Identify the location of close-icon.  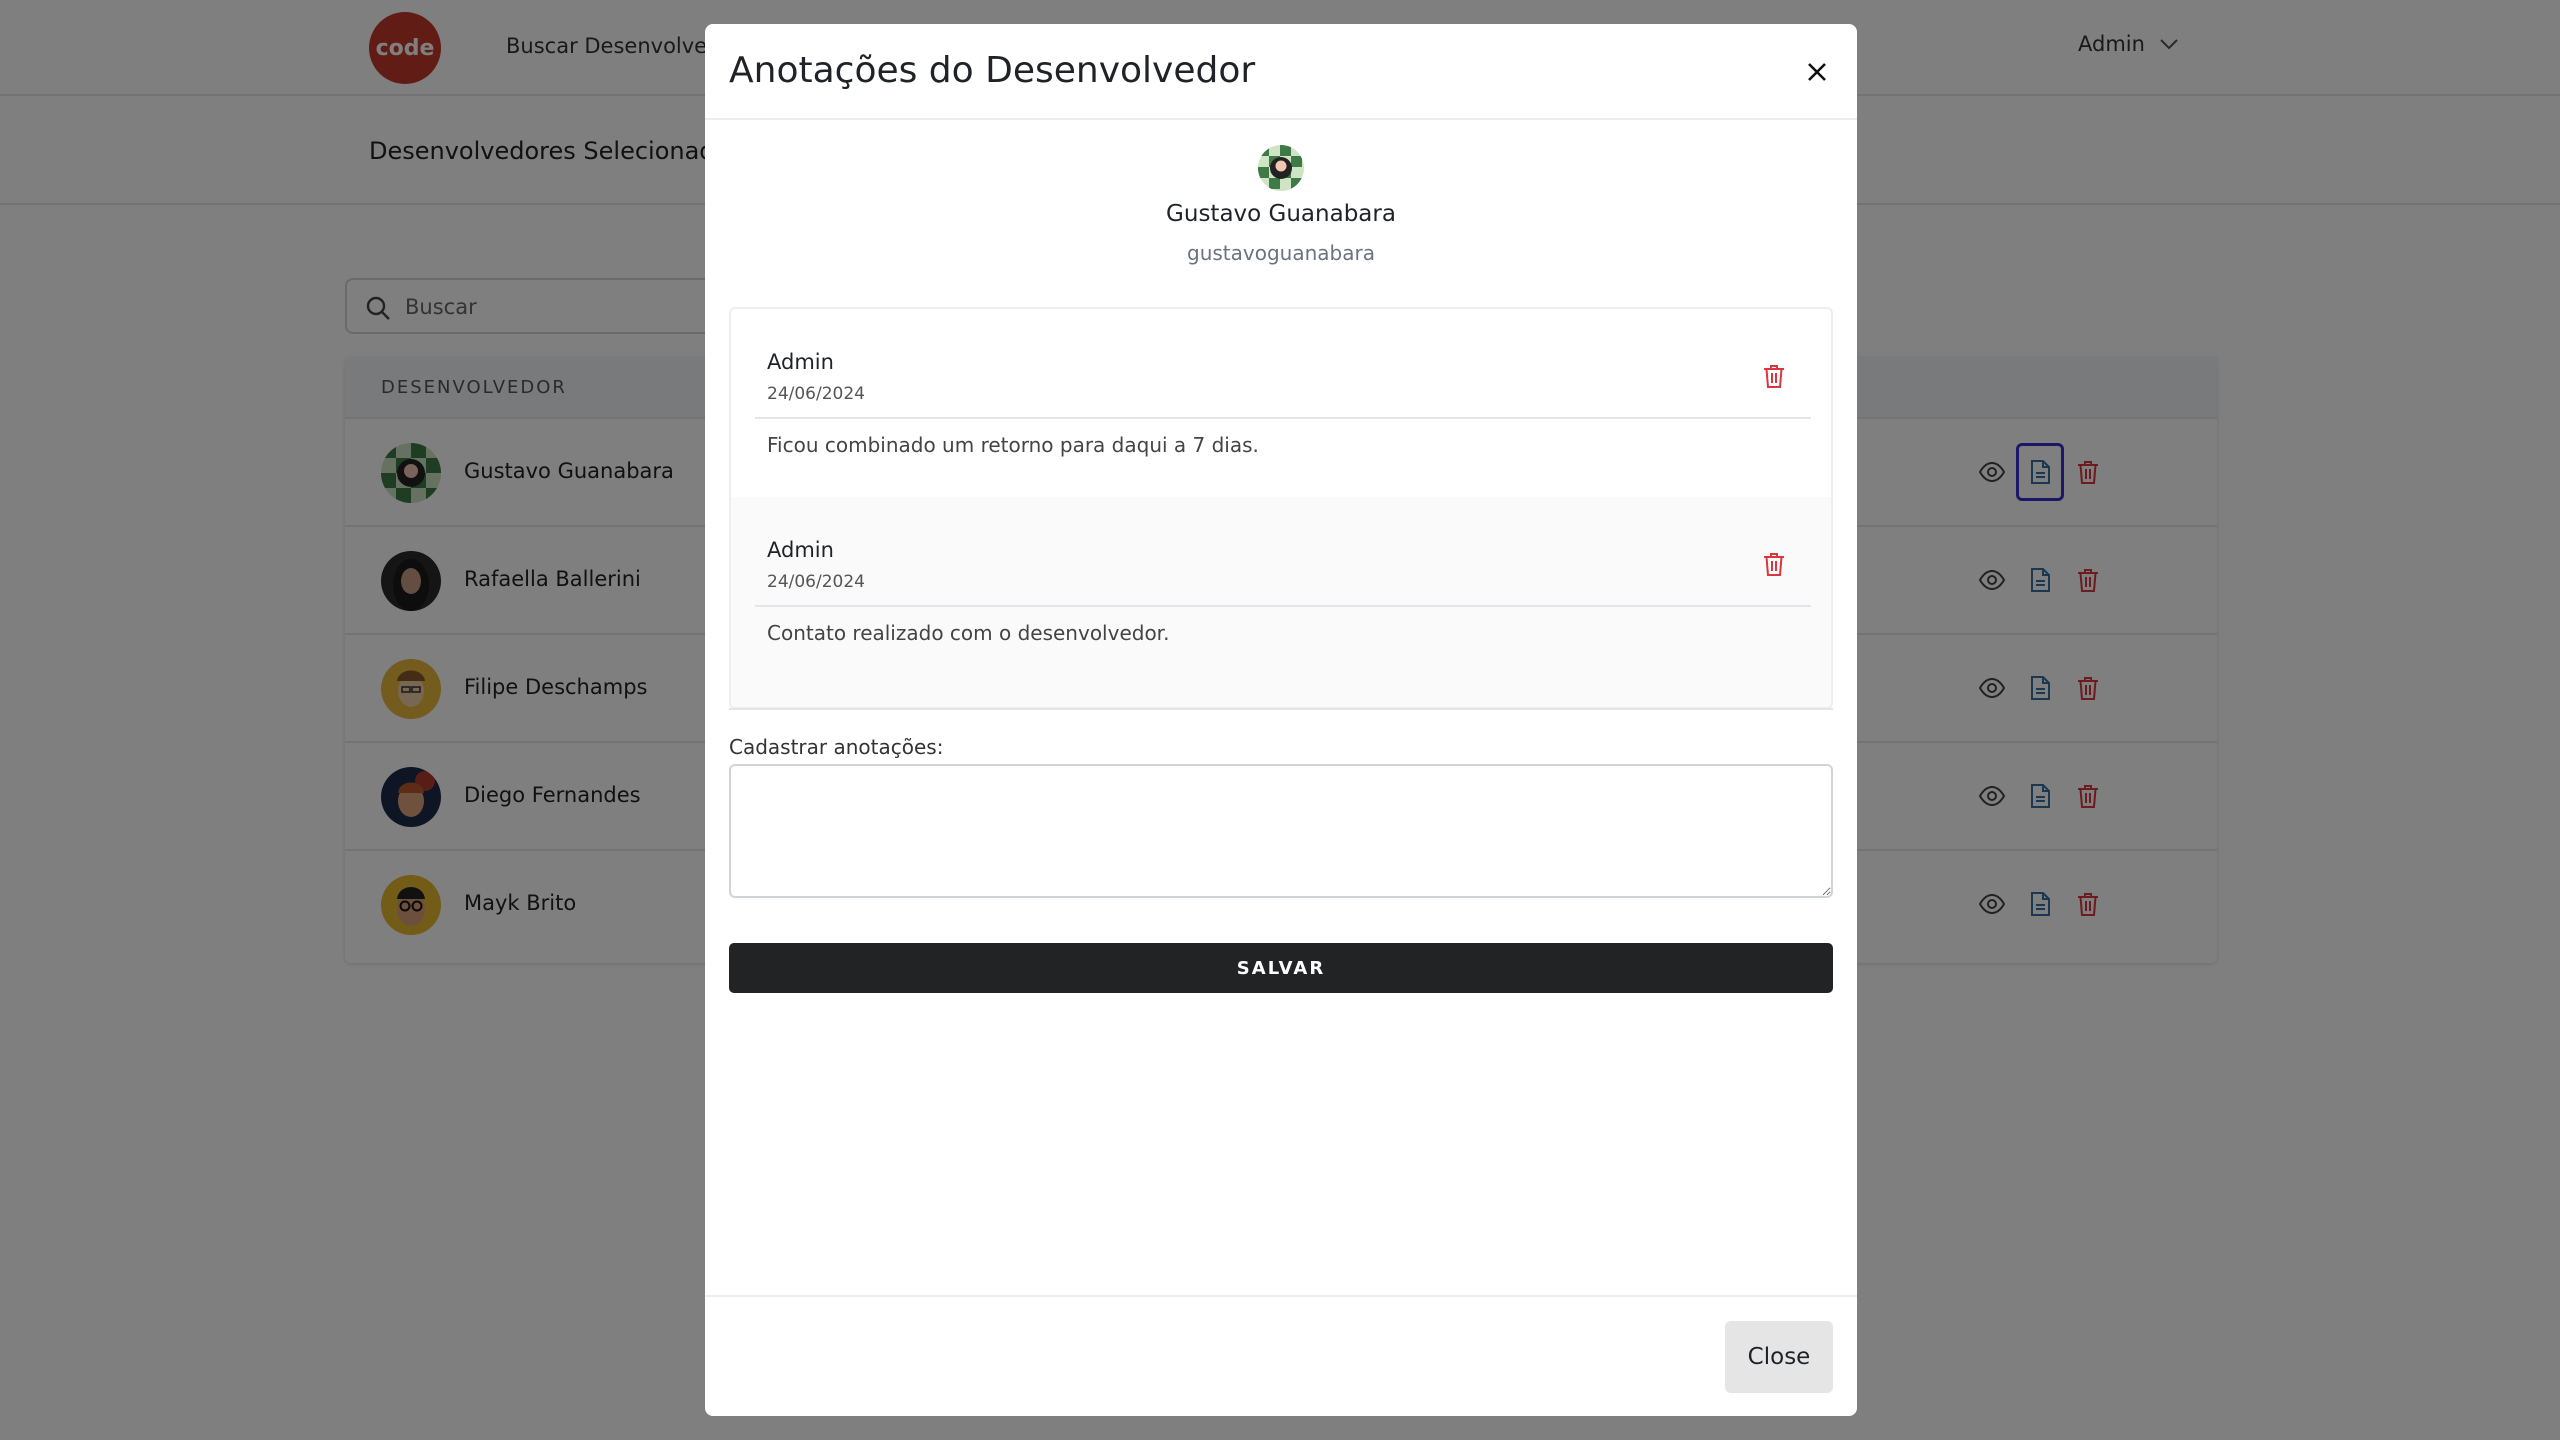
(1817, 72).